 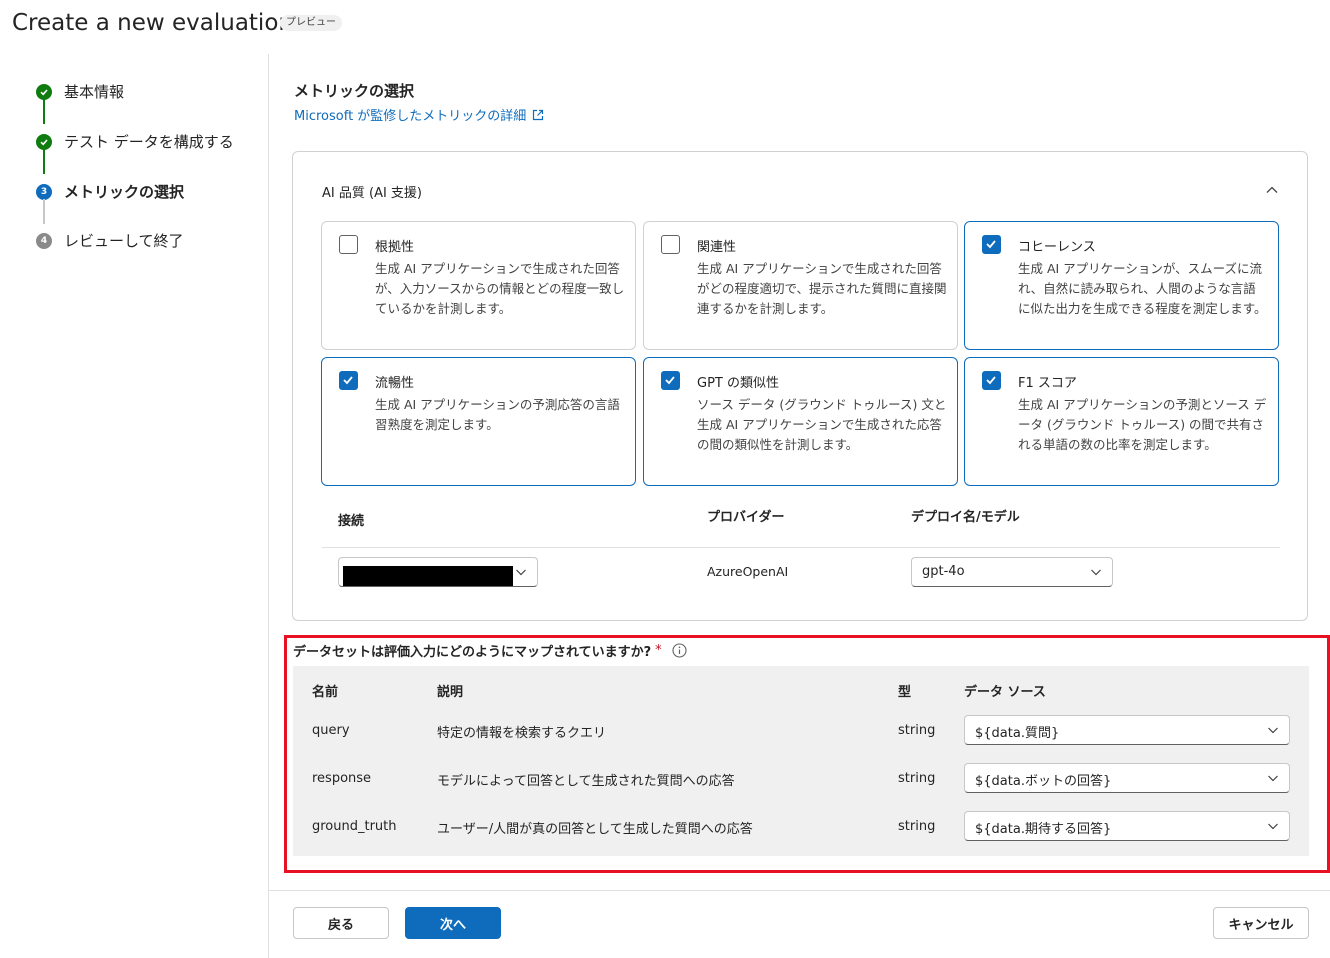 What do you see at coordinates (799, 890) in the screenshot?
I see `footer-divider` at bounding box center [799, 890].